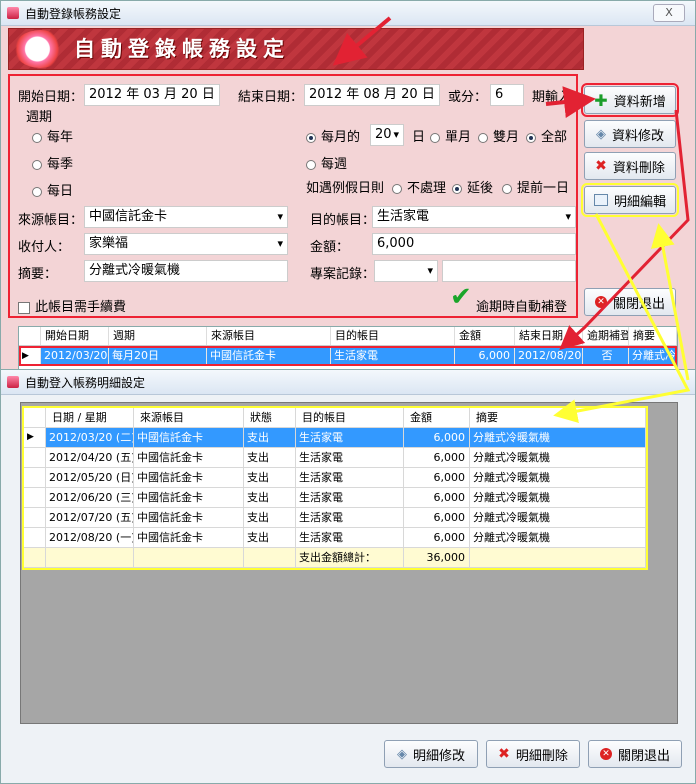 The height and width of the screenshot is (784, 696). What do you see at coordinates (343, 274) in the screenshot?
I see `project-label: 專案記錄：` at bounding box center [343, 274].